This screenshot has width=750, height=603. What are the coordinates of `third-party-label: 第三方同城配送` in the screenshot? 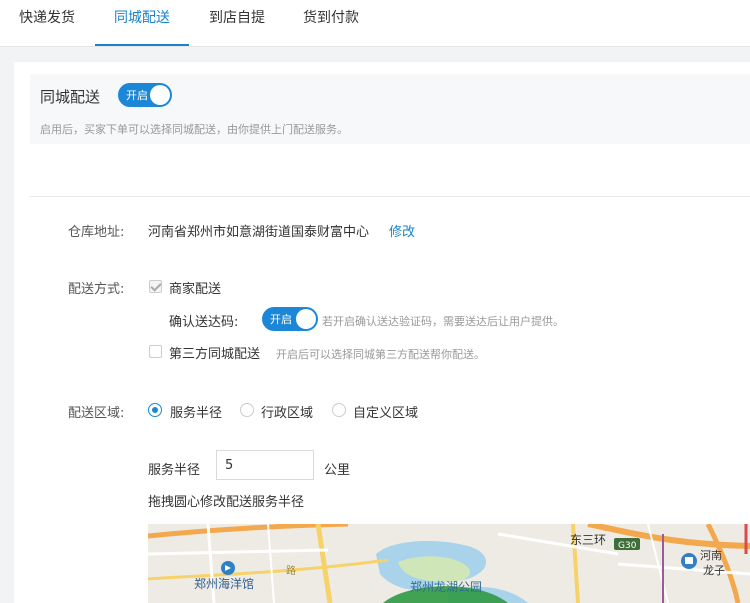 It's located at (215, 354).